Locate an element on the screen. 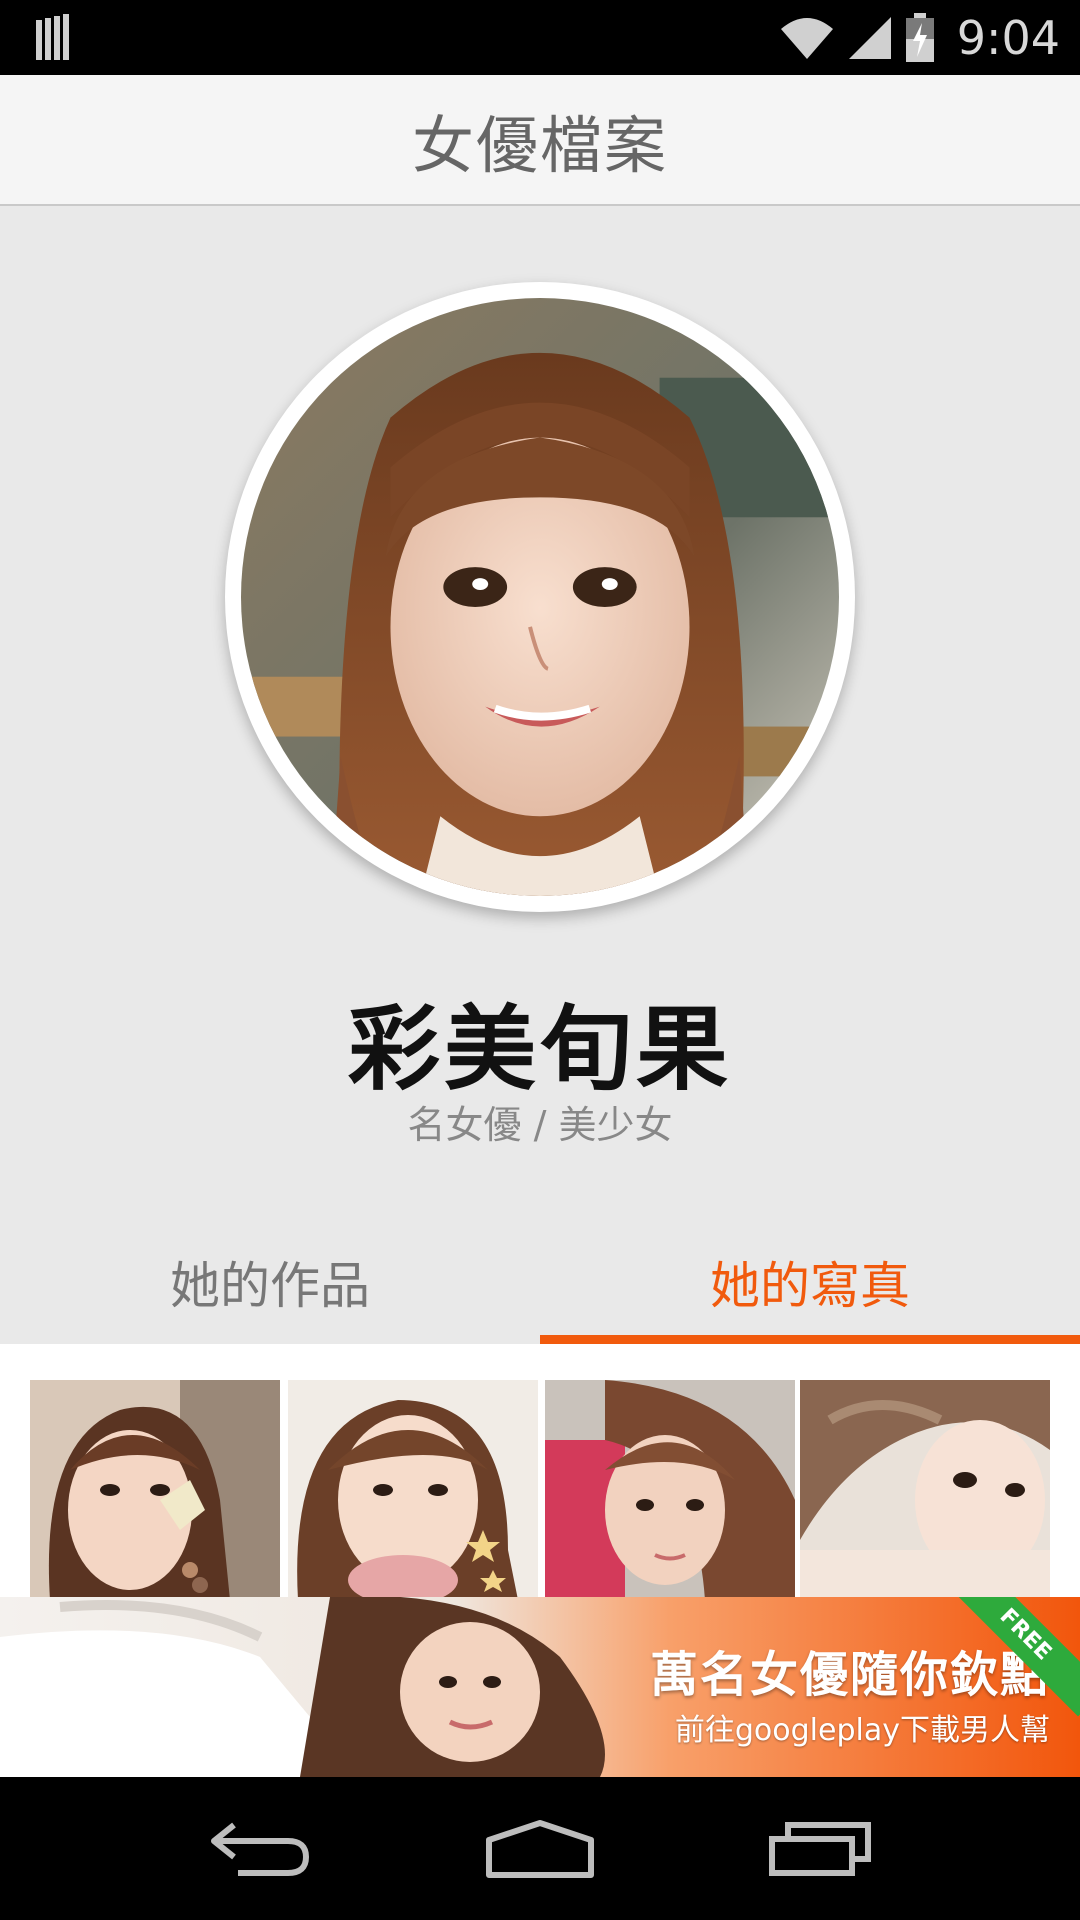 This screenshot has height=1920, width=1080. back-button is located at coordinates (260, 1849).